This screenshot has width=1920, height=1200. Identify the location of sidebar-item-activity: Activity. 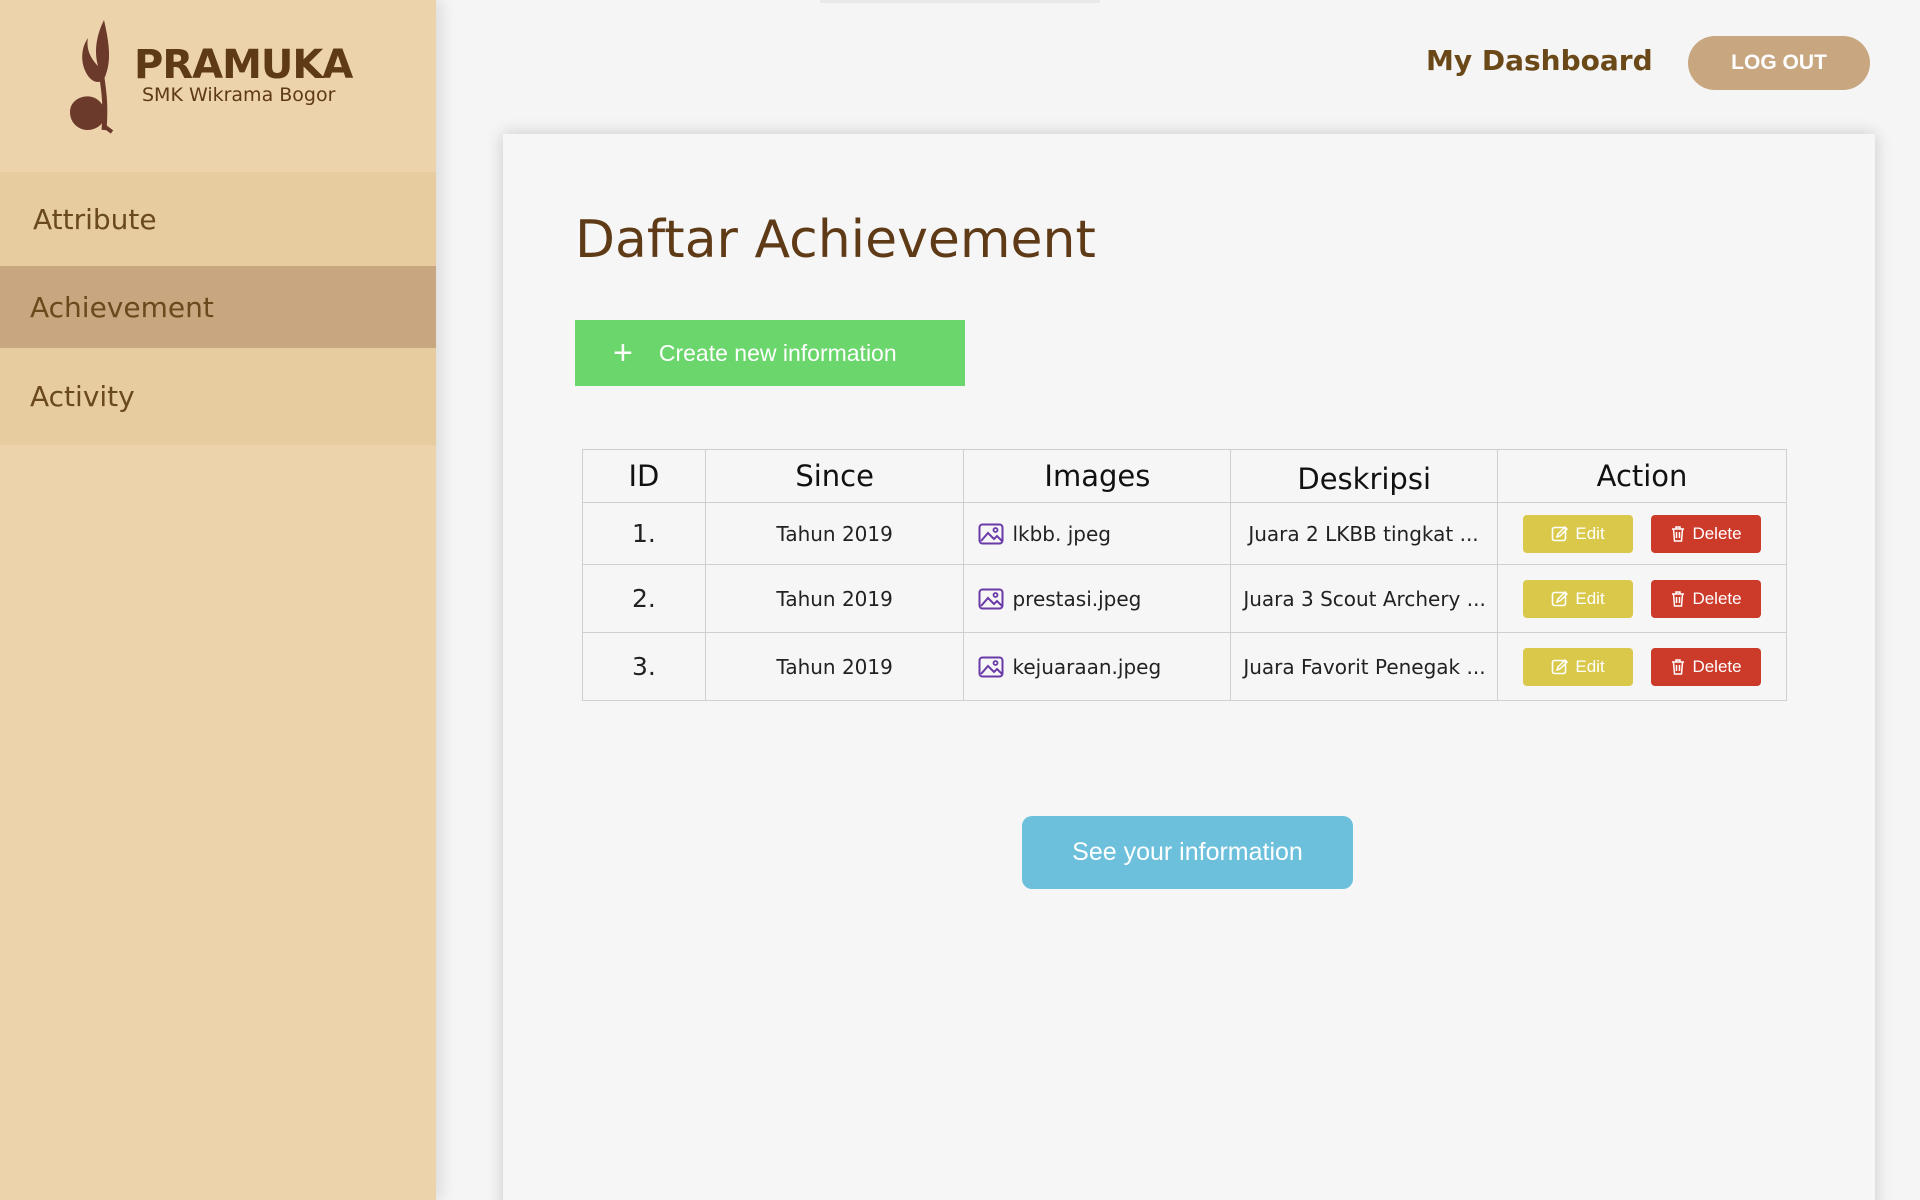
(218, 396).